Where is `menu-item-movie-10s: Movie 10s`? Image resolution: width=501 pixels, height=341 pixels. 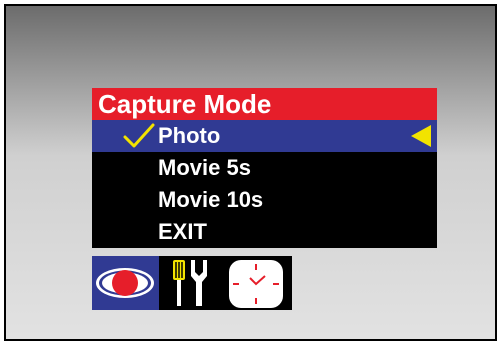 menu-item-movie-10s: Movie 10s is located at coordinates (264, 200).